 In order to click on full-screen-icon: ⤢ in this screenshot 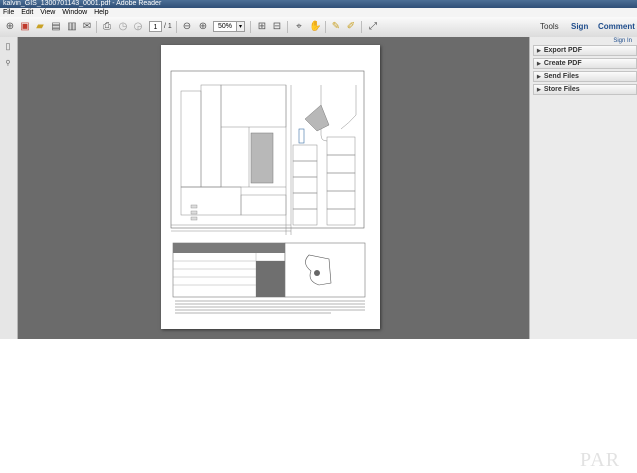, I will do `click(373, 27)`.